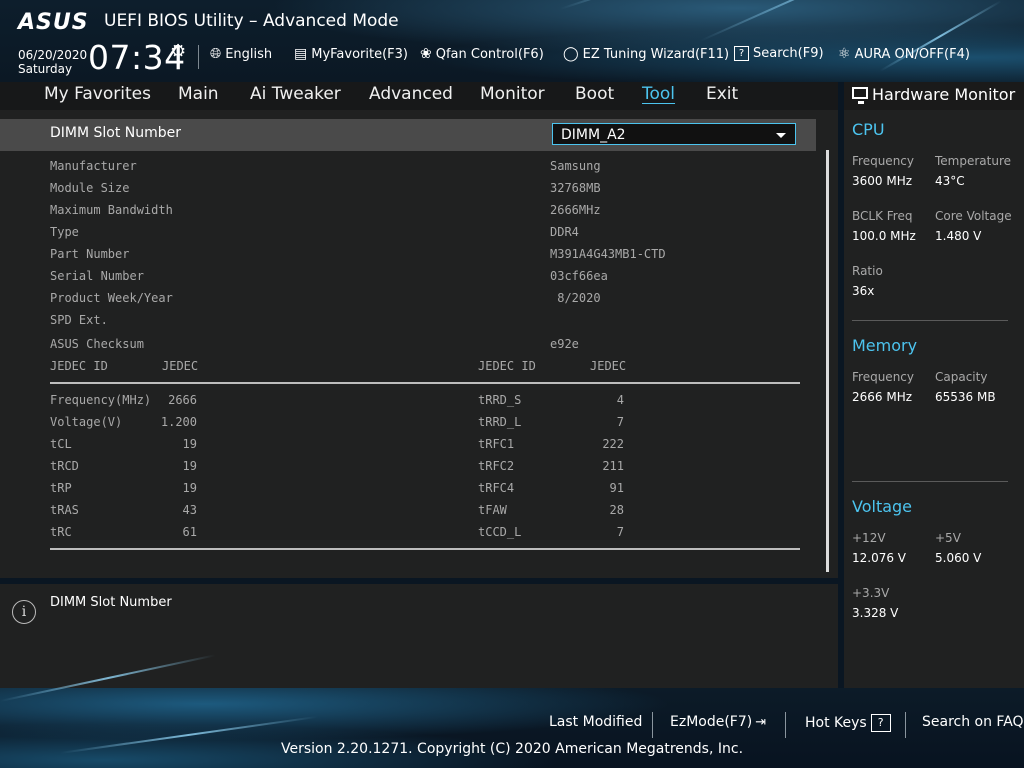 This screenshot has width=1024, height=768. I want to click on hot-keys-button: Hot Keys?, so click(848, 723).